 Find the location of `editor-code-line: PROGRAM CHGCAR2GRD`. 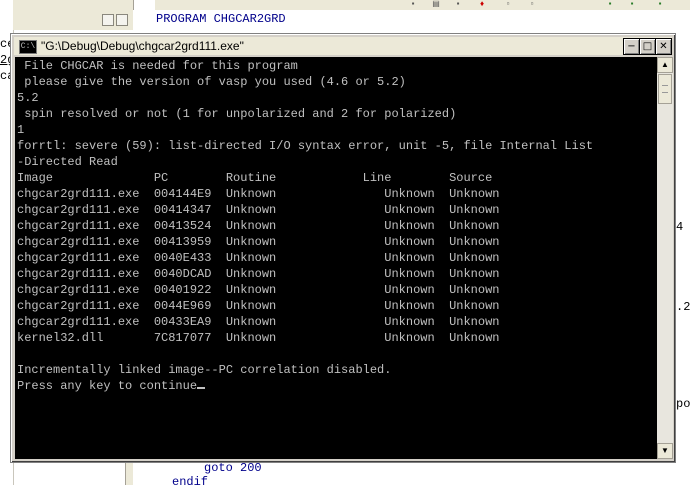

editor-code-line: PROGRAM CHGCAR2GRD is located at coordinates (221, 19).